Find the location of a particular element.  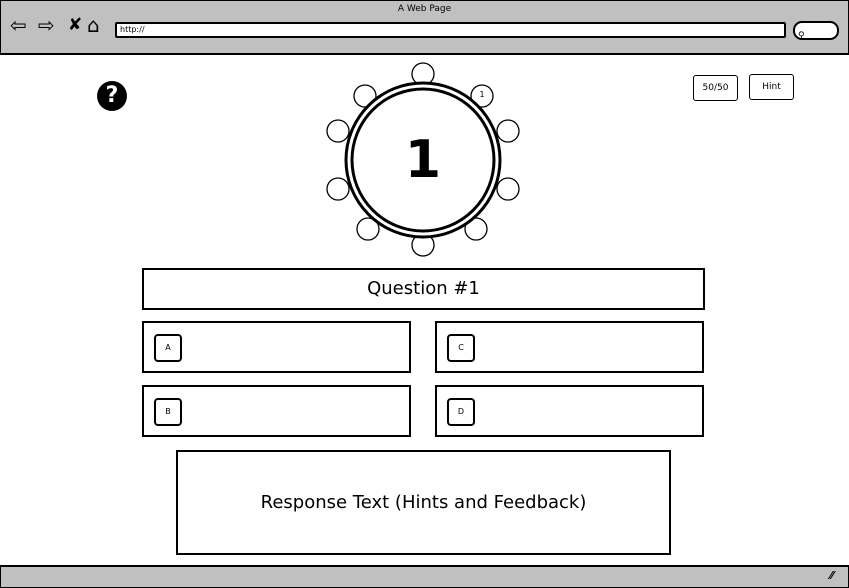

answer-a-button: A is located at coordinates (276, 347).